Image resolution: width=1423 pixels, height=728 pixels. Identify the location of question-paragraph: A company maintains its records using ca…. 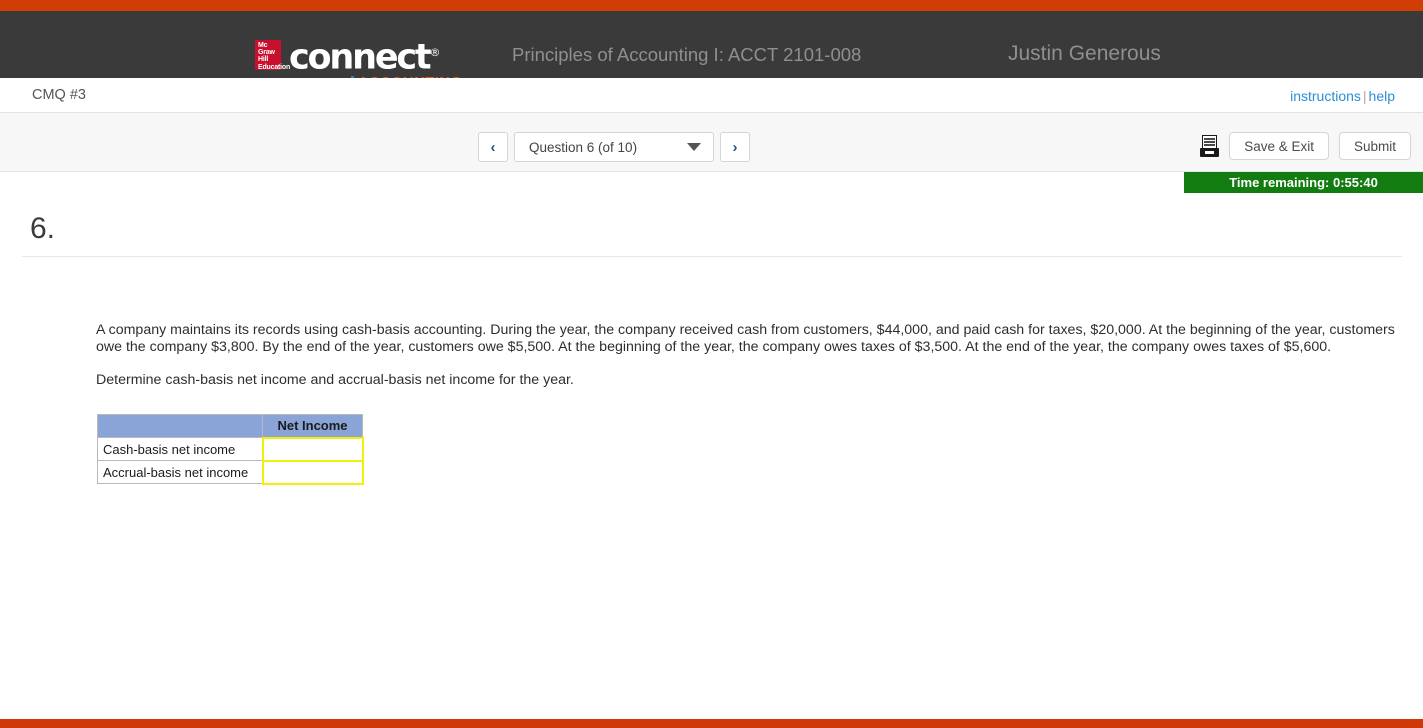
(745, 338).